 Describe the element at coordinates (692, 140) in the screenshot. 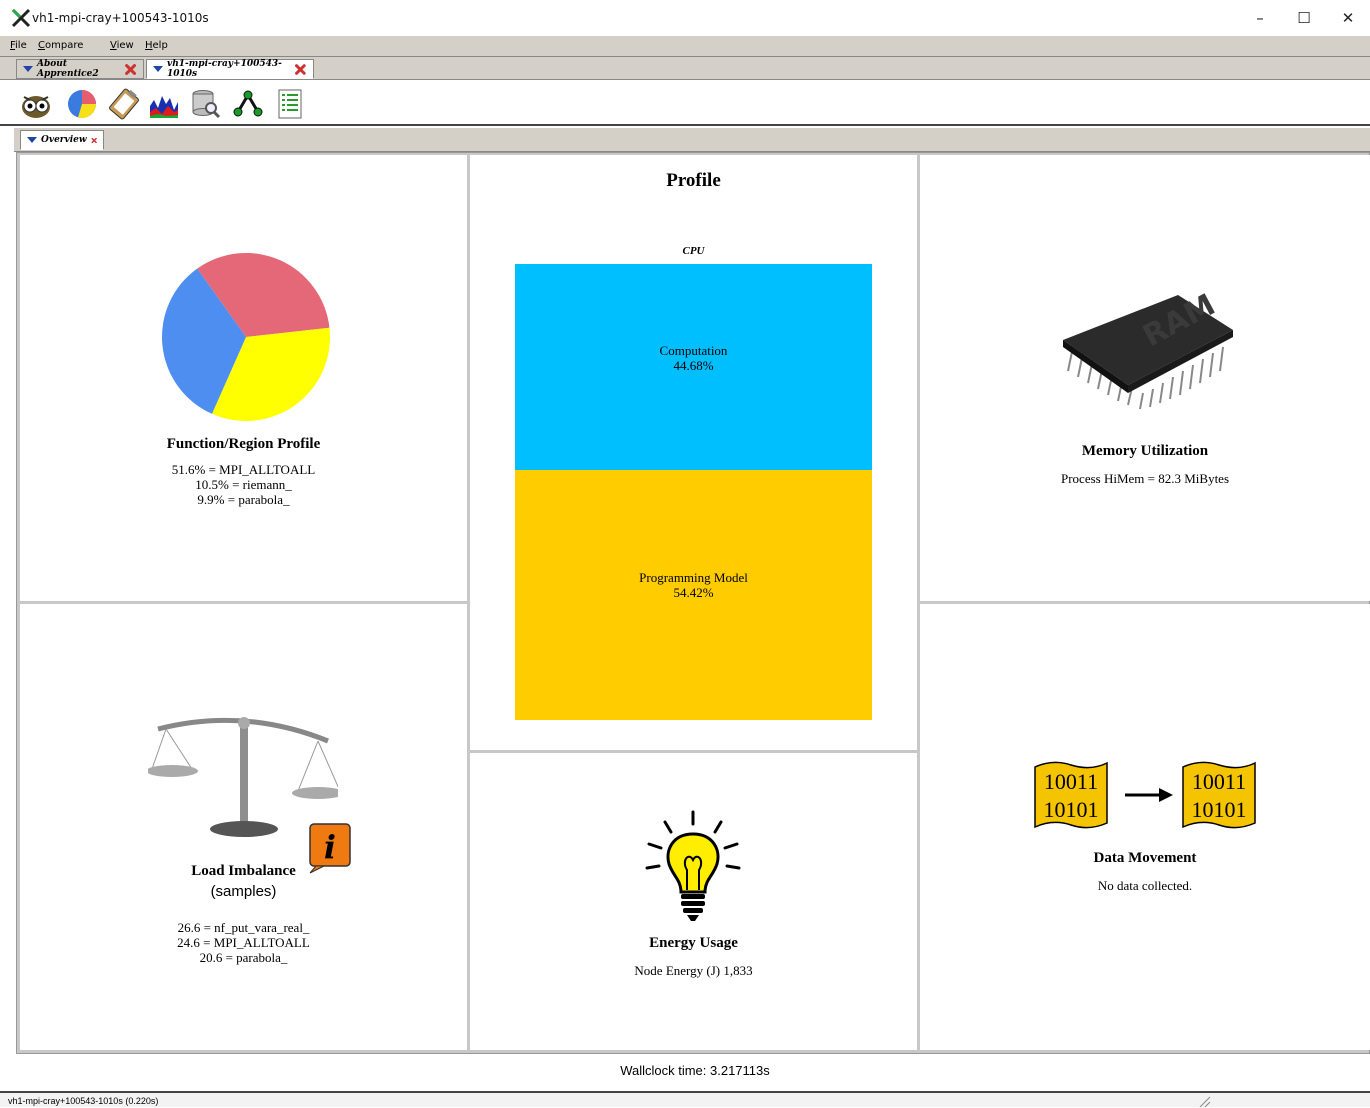

I see `view-tab-bar: Overview` at that location.